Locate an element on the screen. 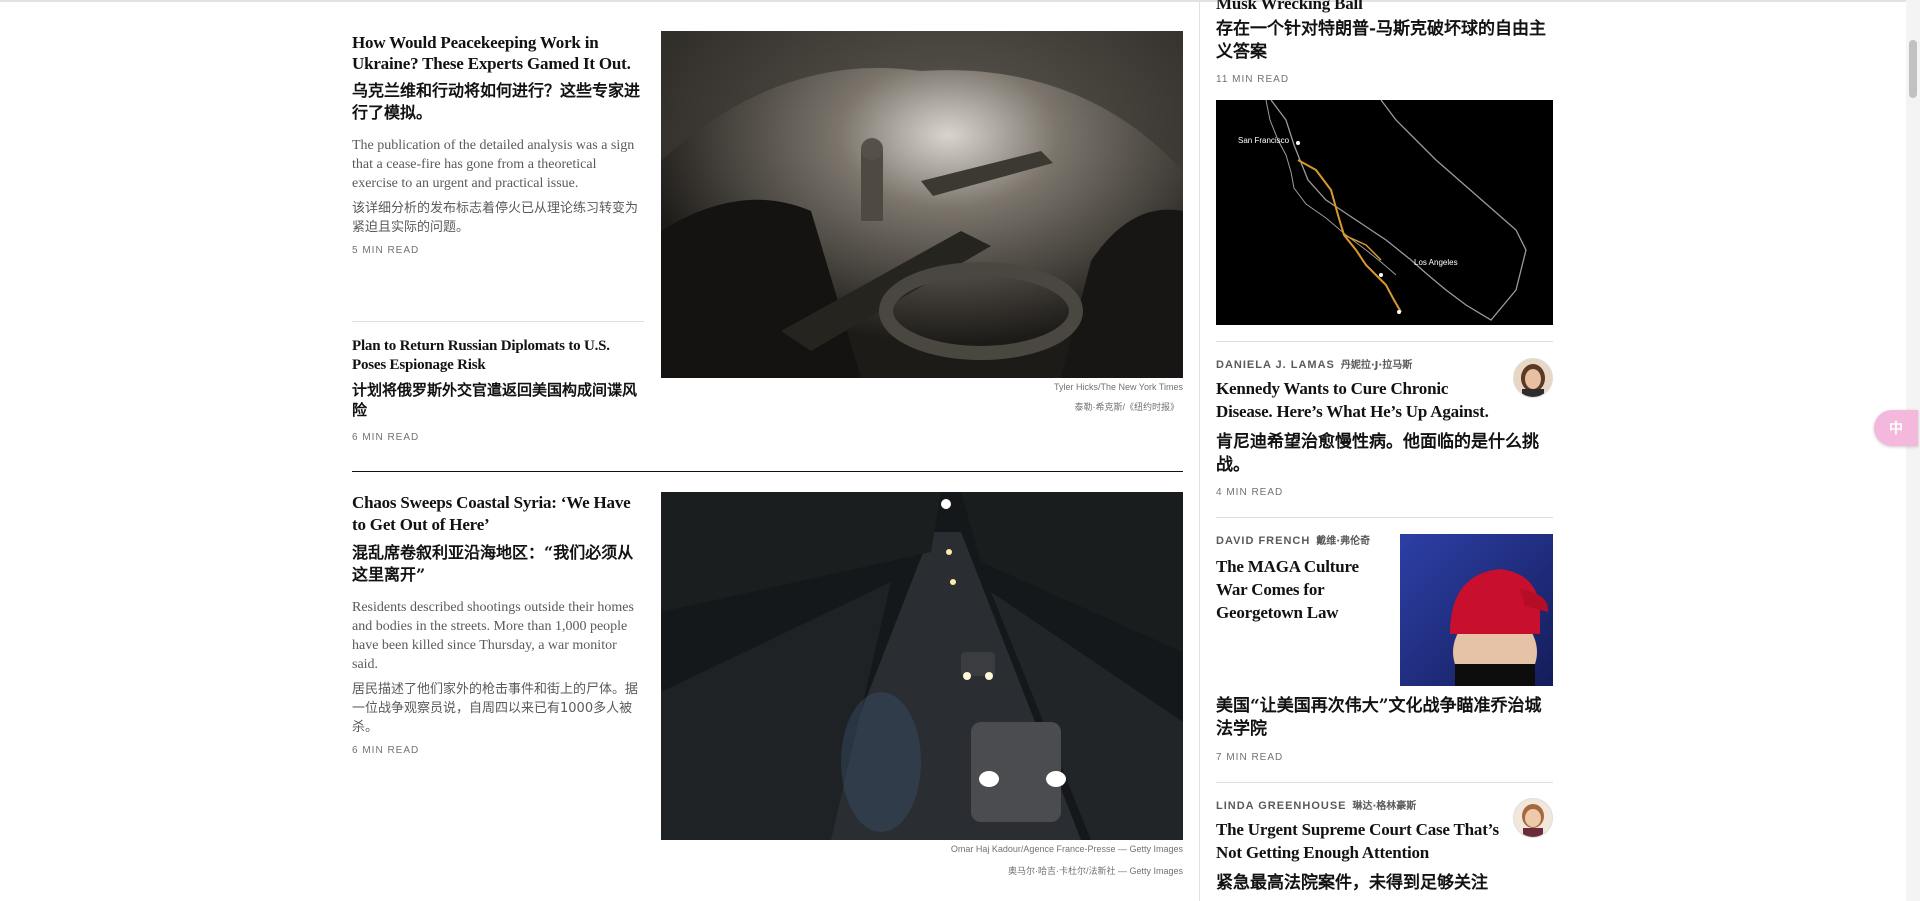 The image size is (1920, 901). translate-label: 中 is located at coordinates (1896, 429).